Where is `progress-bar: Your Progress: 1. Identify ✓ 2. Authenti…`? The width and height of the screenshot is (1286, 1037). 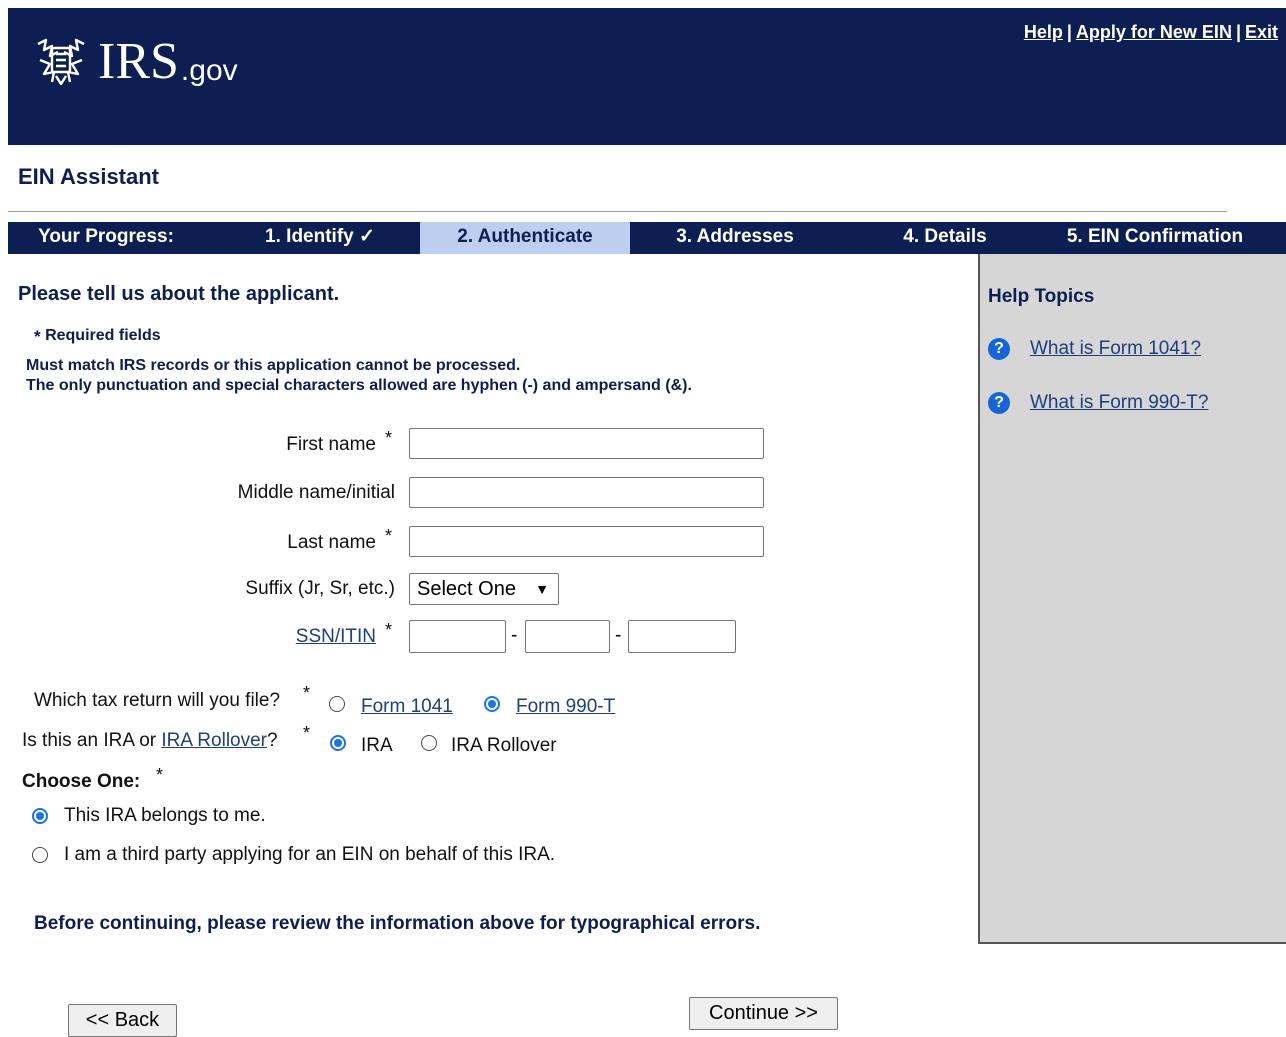
progress-bar: Your Progress: 1. Identify ✓ 2. Authenti… is located at coordinates (647, 238).